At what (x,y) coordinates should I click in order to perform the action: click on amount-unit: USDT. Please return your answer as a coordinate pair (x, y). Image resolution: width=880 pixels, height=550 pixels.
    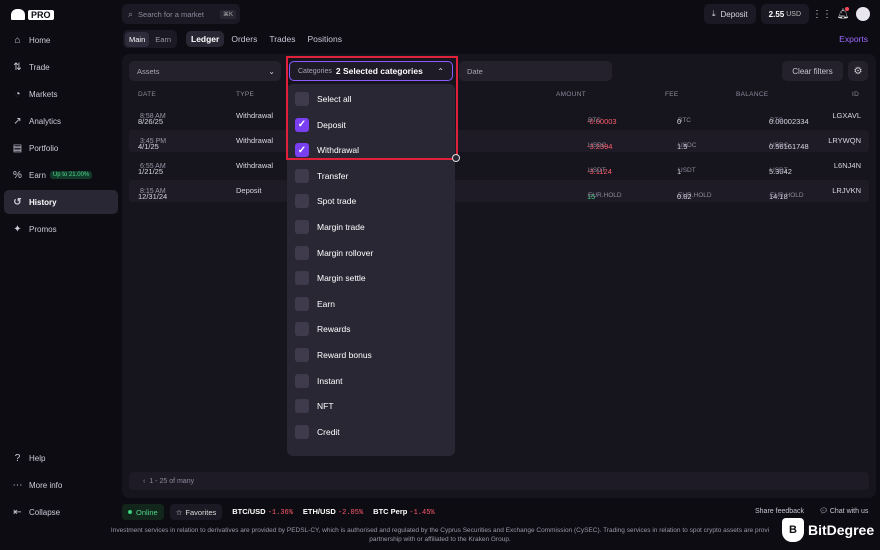
    Looking at the image, I should click on (597, 170).